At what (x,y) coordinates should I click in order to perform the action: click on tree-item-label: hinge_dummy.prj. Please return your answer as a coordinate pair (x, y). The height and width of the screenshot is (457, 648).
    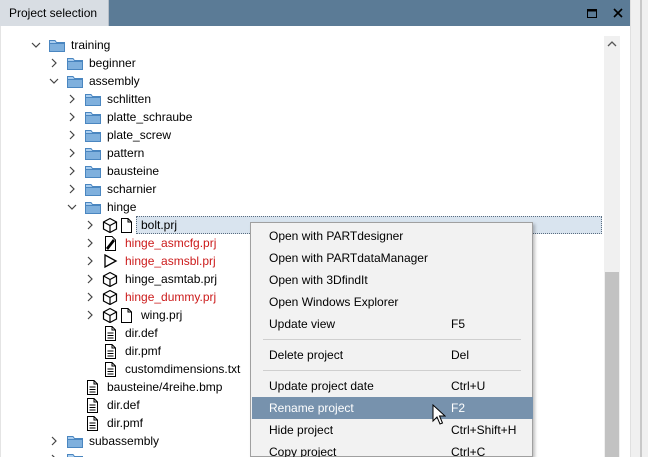
    Looking at the image, I should click on (171, 297).